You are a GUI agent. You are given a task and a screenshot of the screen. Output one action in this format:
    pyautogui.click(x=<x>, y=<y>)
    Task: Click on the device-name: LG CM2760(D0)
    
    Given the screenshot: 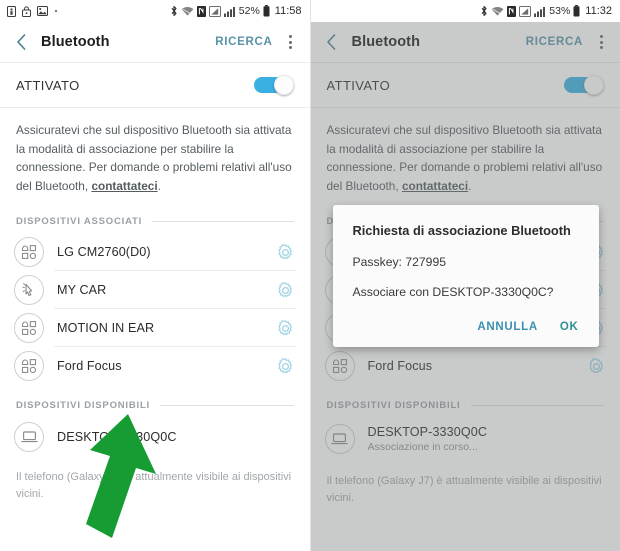 What is the action you would take?
    pyautogui.click(x=104, y=252)
    